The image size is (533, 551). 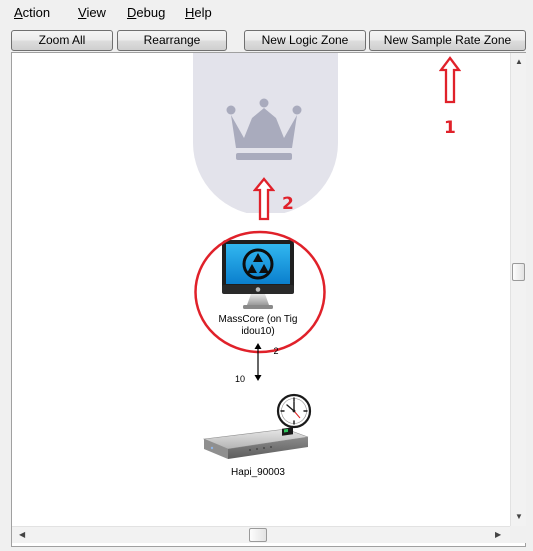 What do you see at coordinates (266, 11) in the screenshot?
I see `menu-bar: Action View Debug Help` at bounding box center [266, 11].